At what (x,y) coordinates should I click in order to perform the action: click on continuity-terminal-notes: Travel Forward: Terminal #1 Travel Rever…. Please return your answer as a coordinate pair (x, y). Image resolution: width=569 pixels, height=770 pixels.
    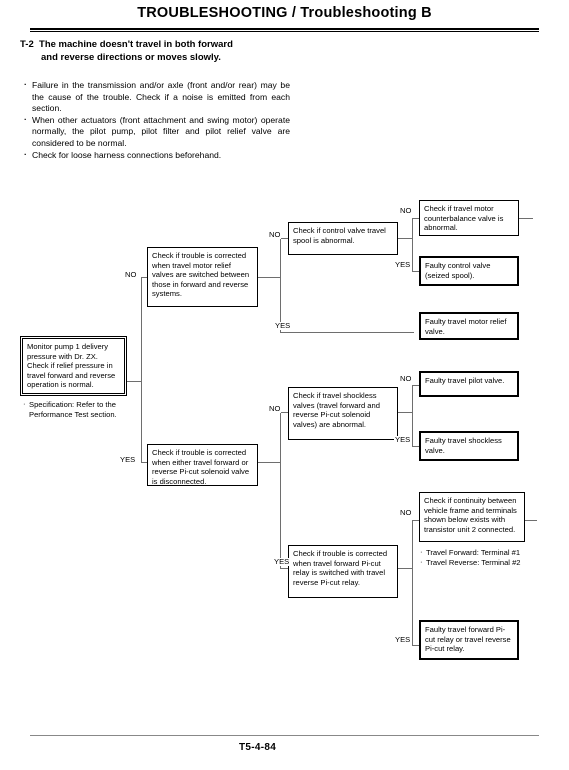
    Looking at the image, I should click on (485, 557).